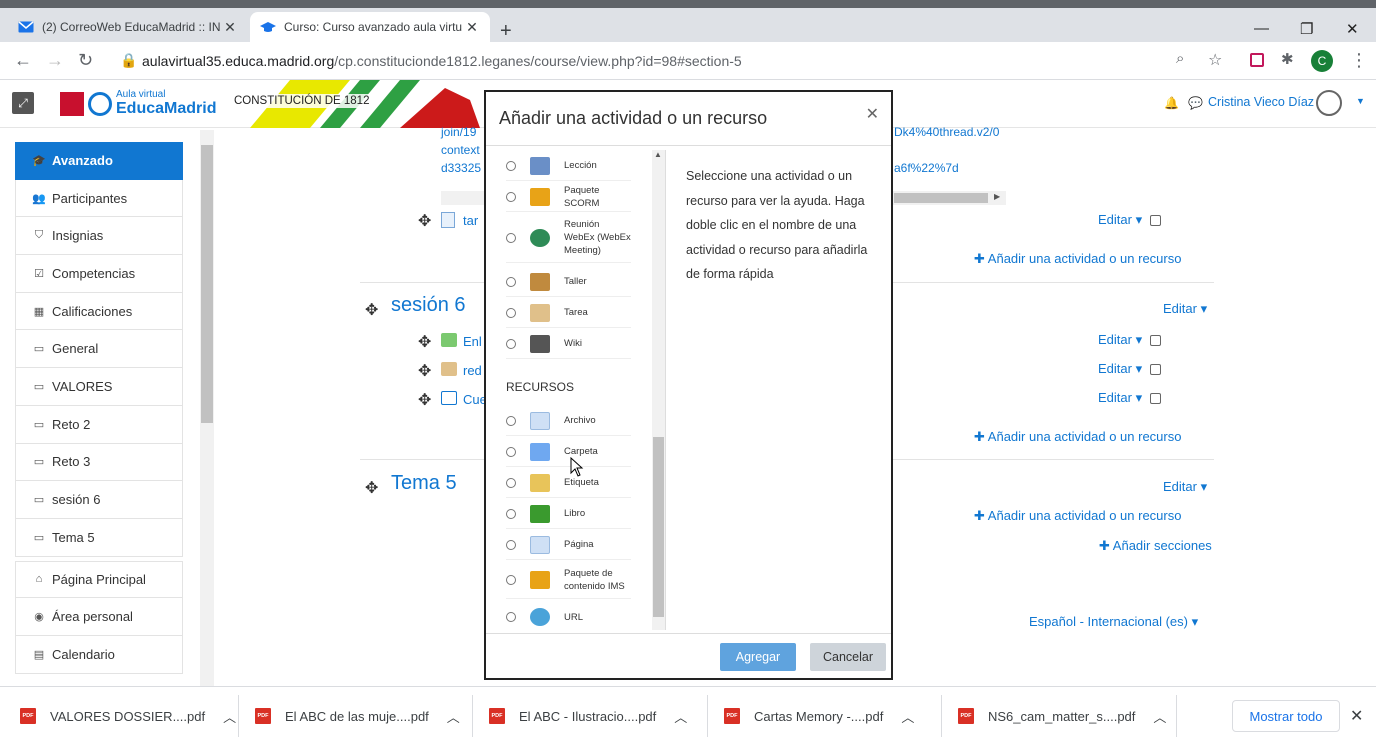  I want to click on sidebar-item-avanzado: 🎓 Avanzado, so click(99, 161).